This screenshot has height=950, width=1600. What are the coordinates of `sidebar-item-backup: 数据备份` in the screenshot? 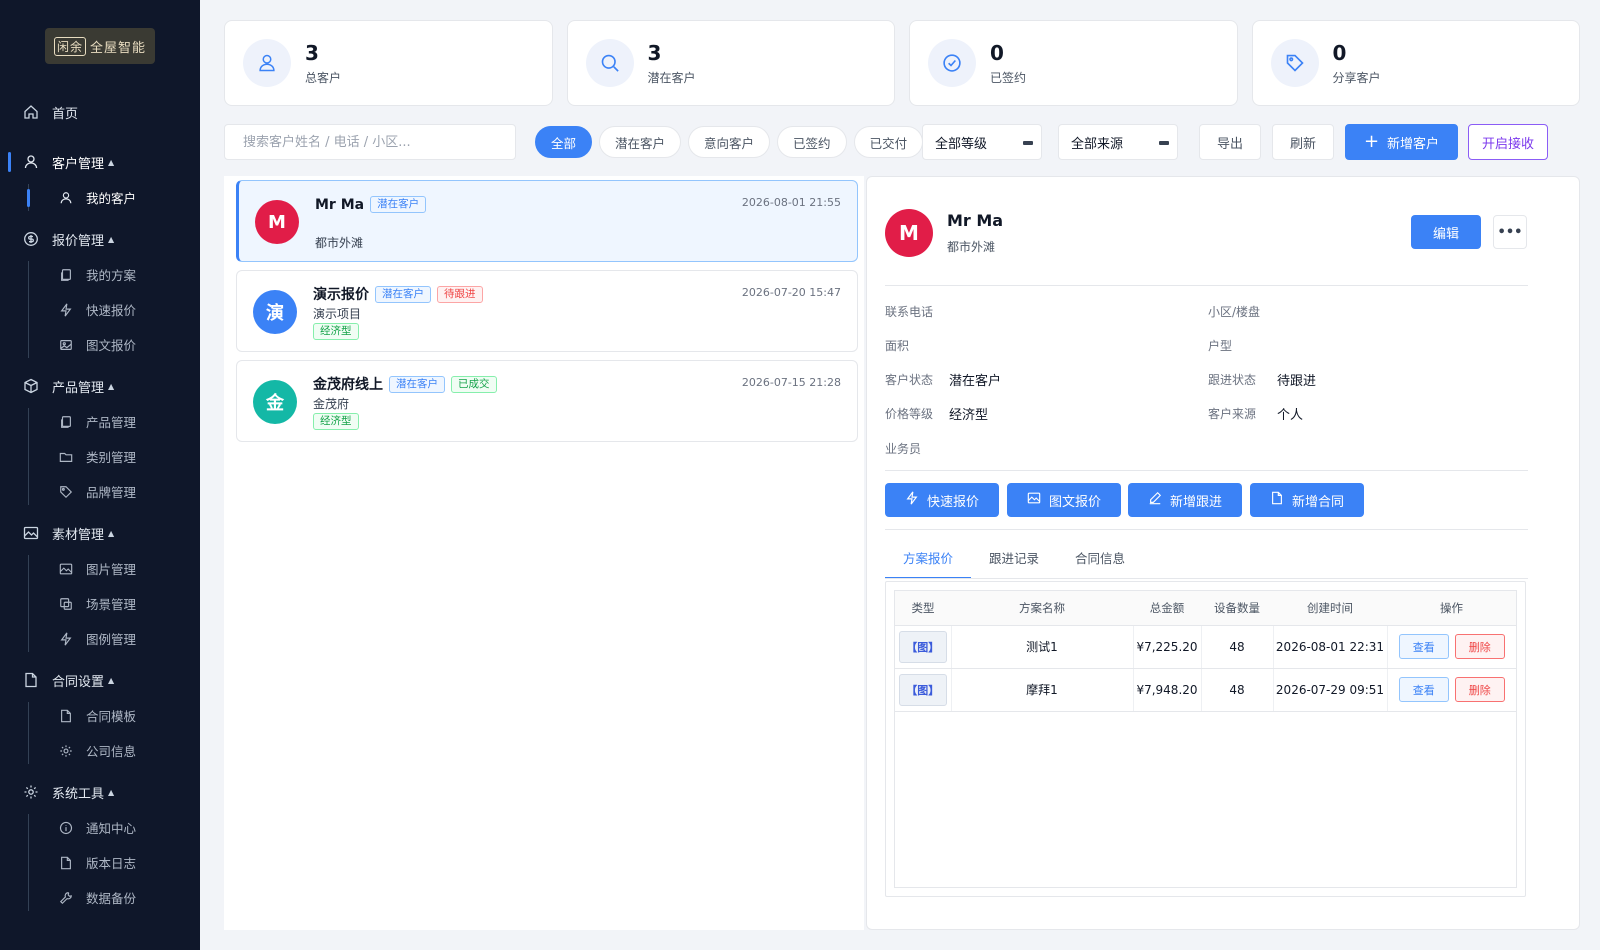 It's located at (100, 897).